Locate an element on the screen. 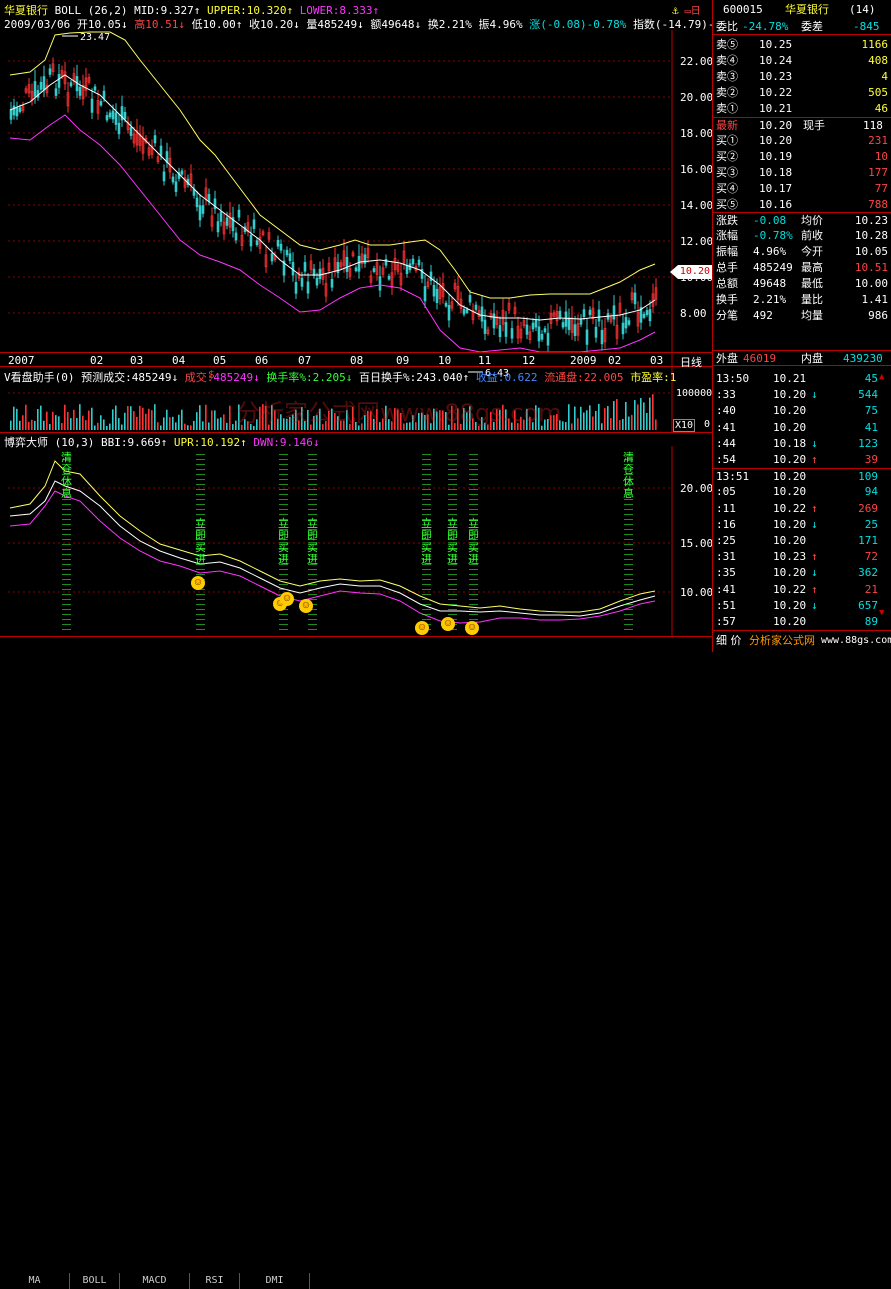 This screenshot has width=891, height=1289. stat-label: 最低 is located at coordinates (812, 283).